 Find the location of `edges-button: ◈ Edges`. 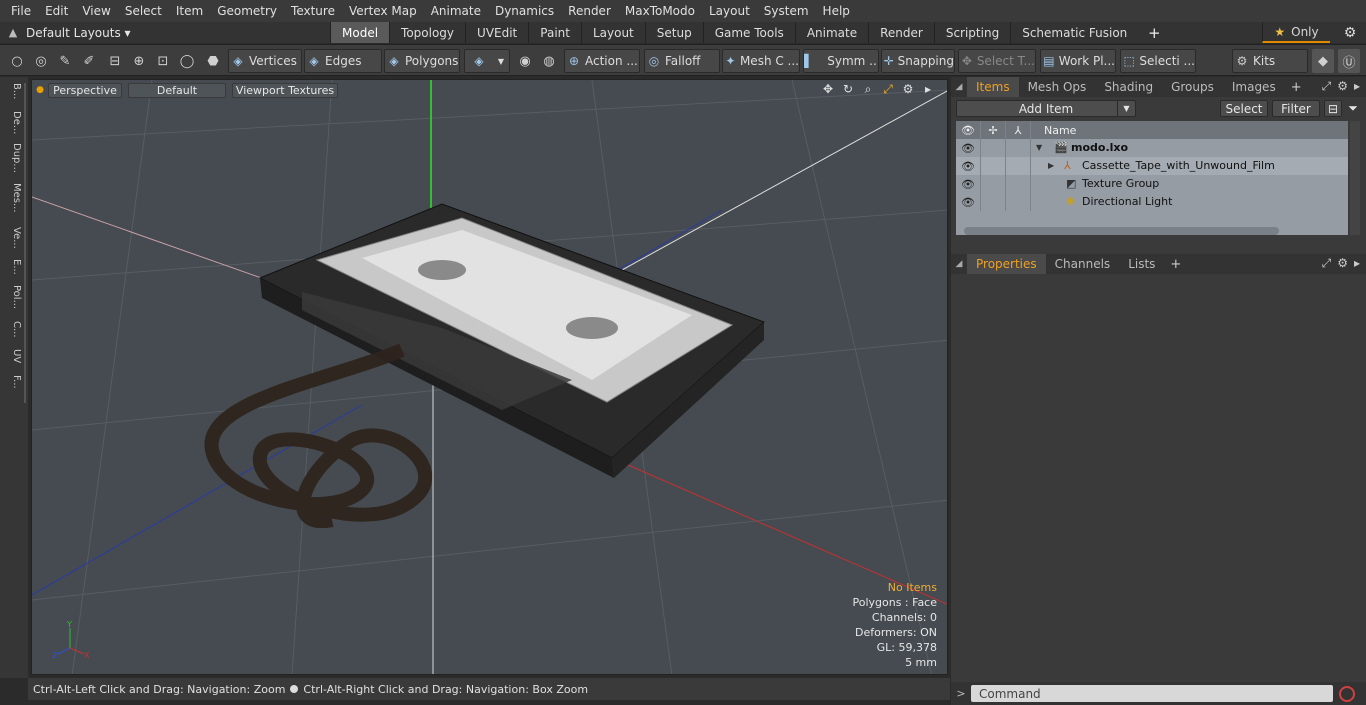

edges-button: ◈ Edges is located at coordinates (343, 61).